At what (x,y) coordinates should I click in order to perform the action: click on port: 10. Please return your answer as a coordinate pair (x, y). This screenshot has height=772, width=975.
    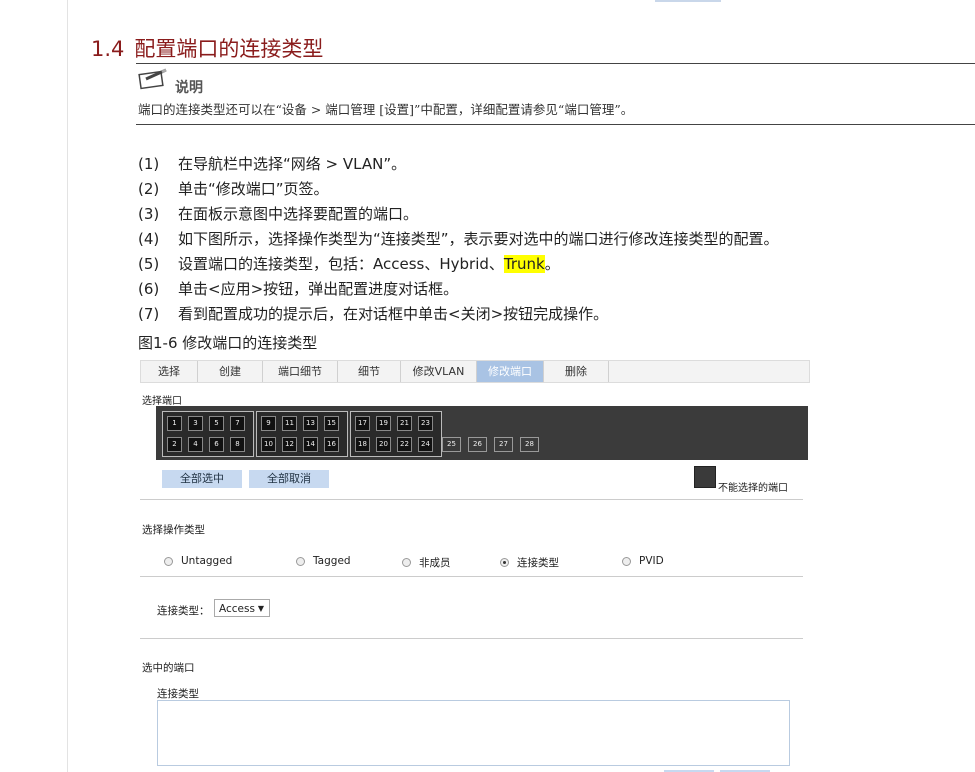
    Looking at the image, I should click on (268, 444).